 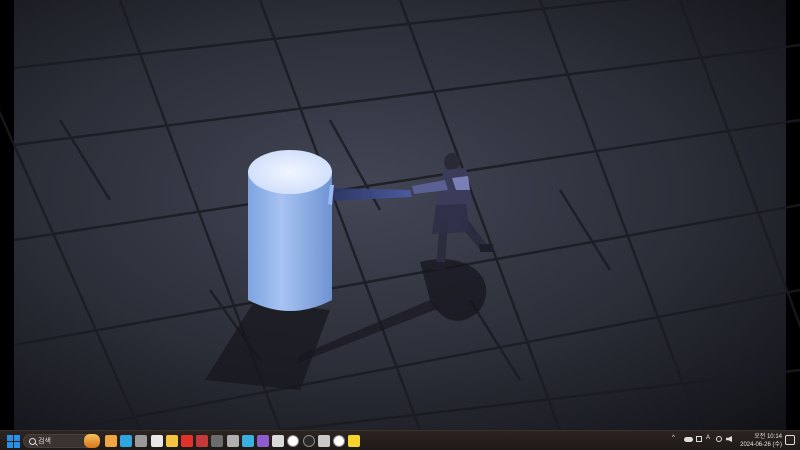 I want to click on search-tool-icon, so click(x=187, y=441).